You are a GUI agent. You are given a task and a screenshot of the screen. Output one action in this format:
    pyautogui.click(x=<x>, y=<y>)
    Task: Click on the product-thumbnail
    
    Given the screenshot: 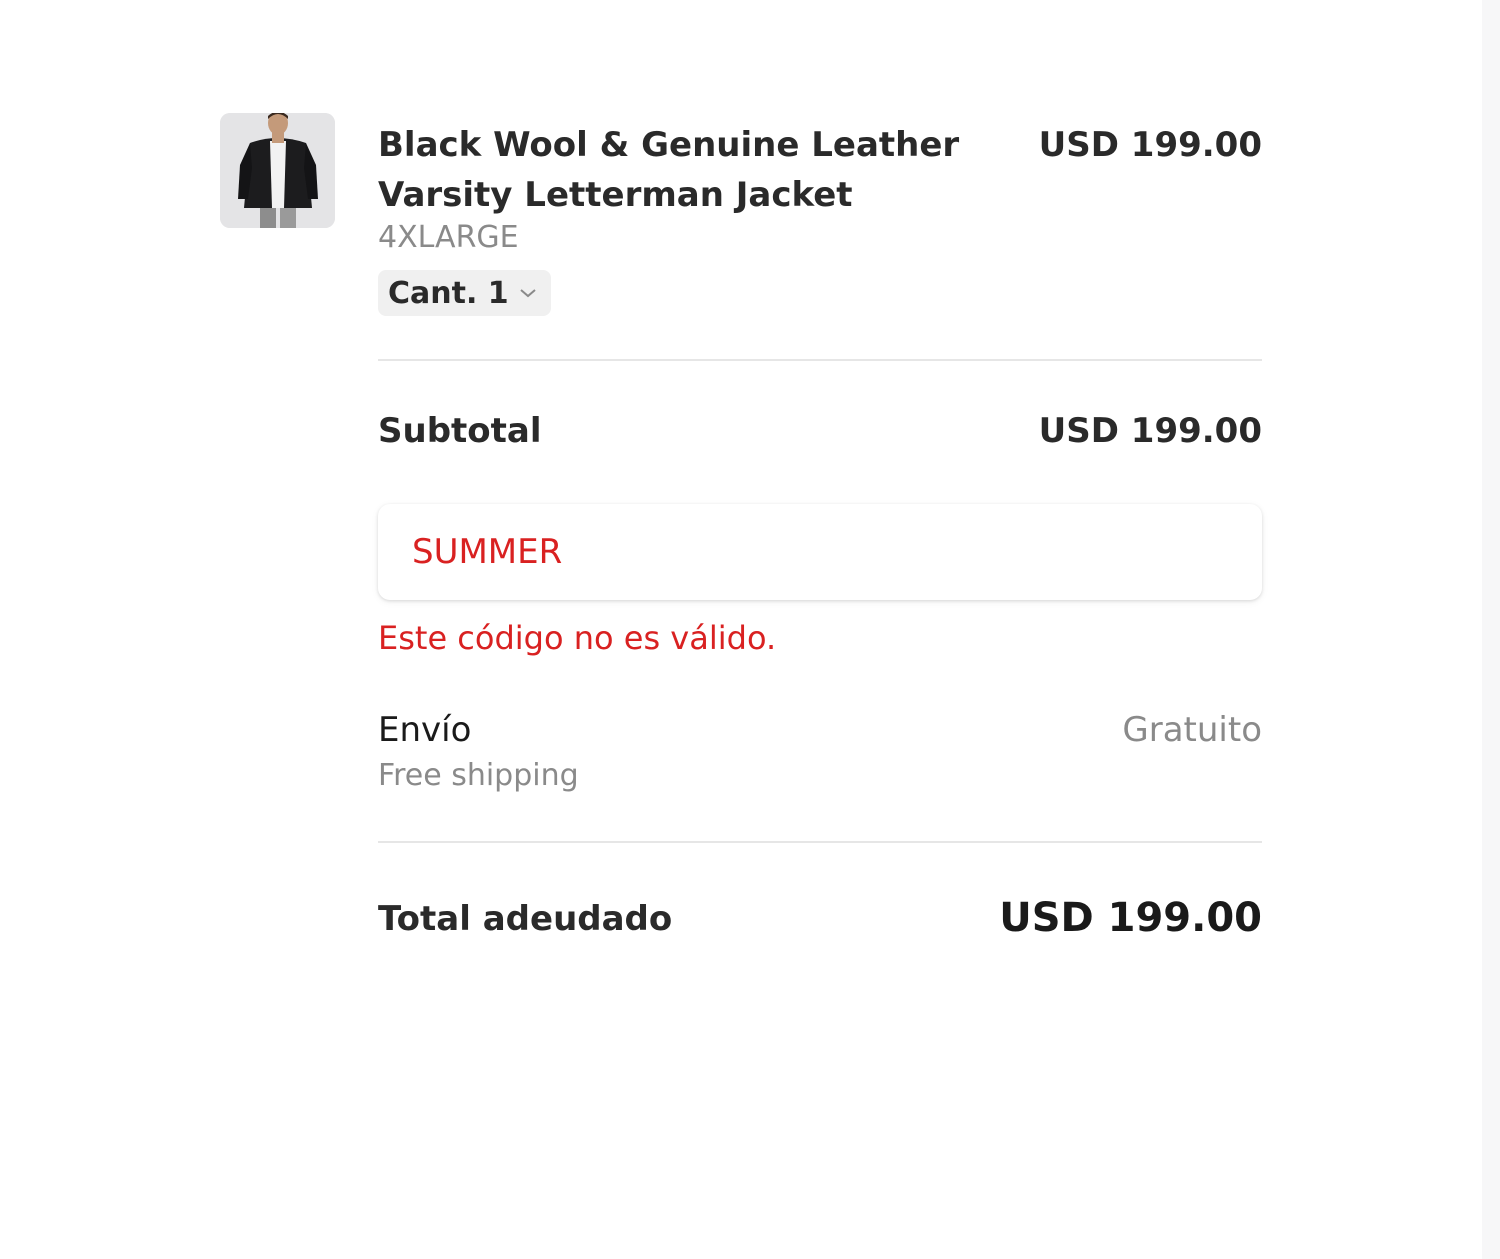 What is the action you would take?
    pyautogui.click(x=277, y=170)
    